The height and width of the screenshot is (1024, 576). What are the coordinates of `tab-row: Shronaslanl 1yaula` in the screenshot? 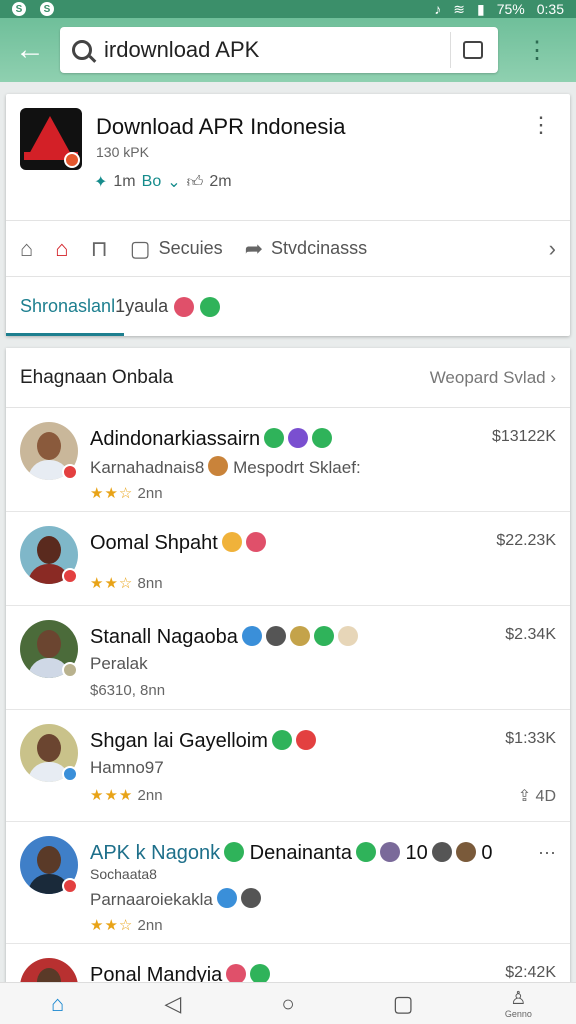 It's located at (288, 306).